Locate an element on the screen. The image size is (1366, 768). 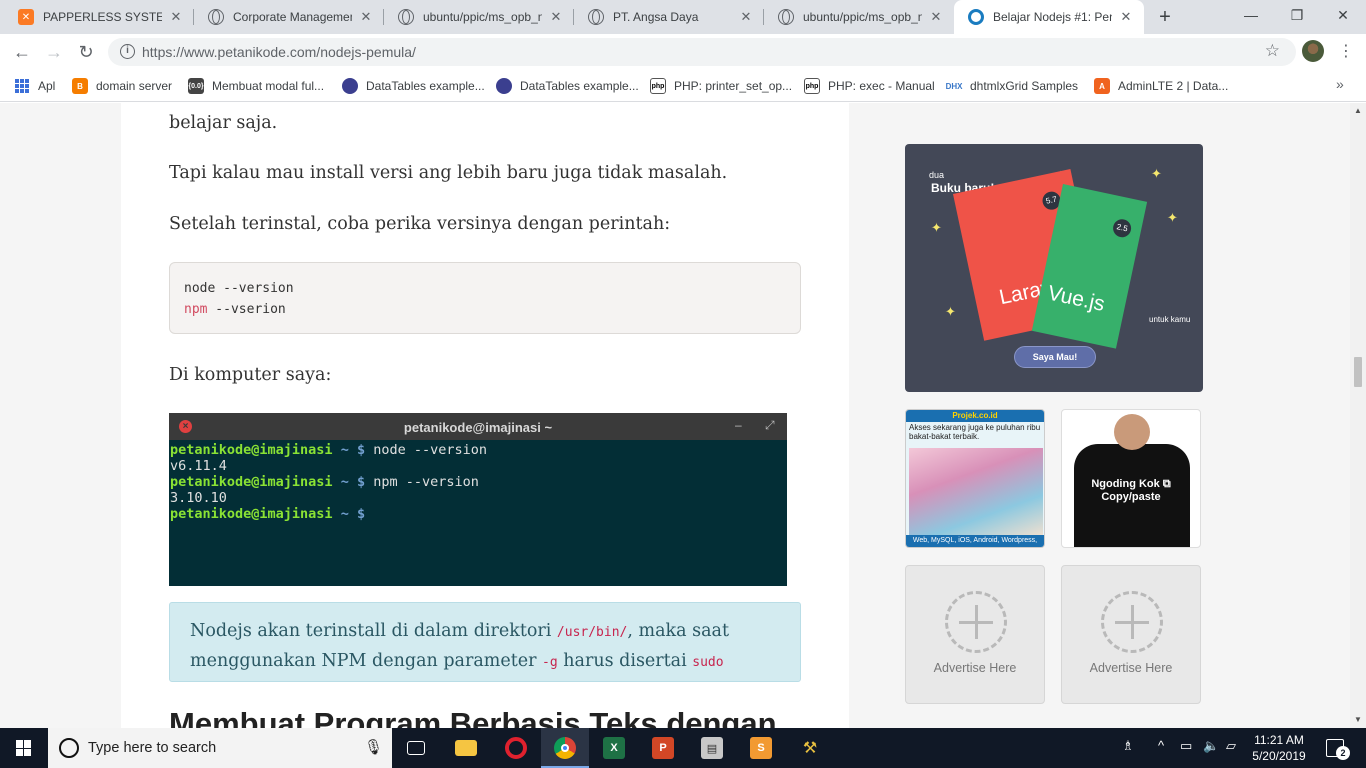
task-view-icon is located at coordinates (416, 748).